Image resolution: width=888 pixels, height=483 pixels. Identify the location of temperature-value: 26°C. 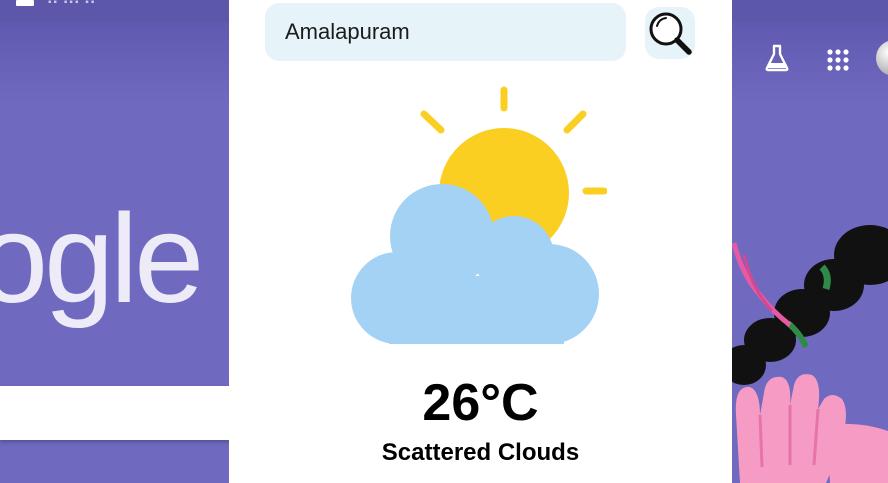
(480, 403).